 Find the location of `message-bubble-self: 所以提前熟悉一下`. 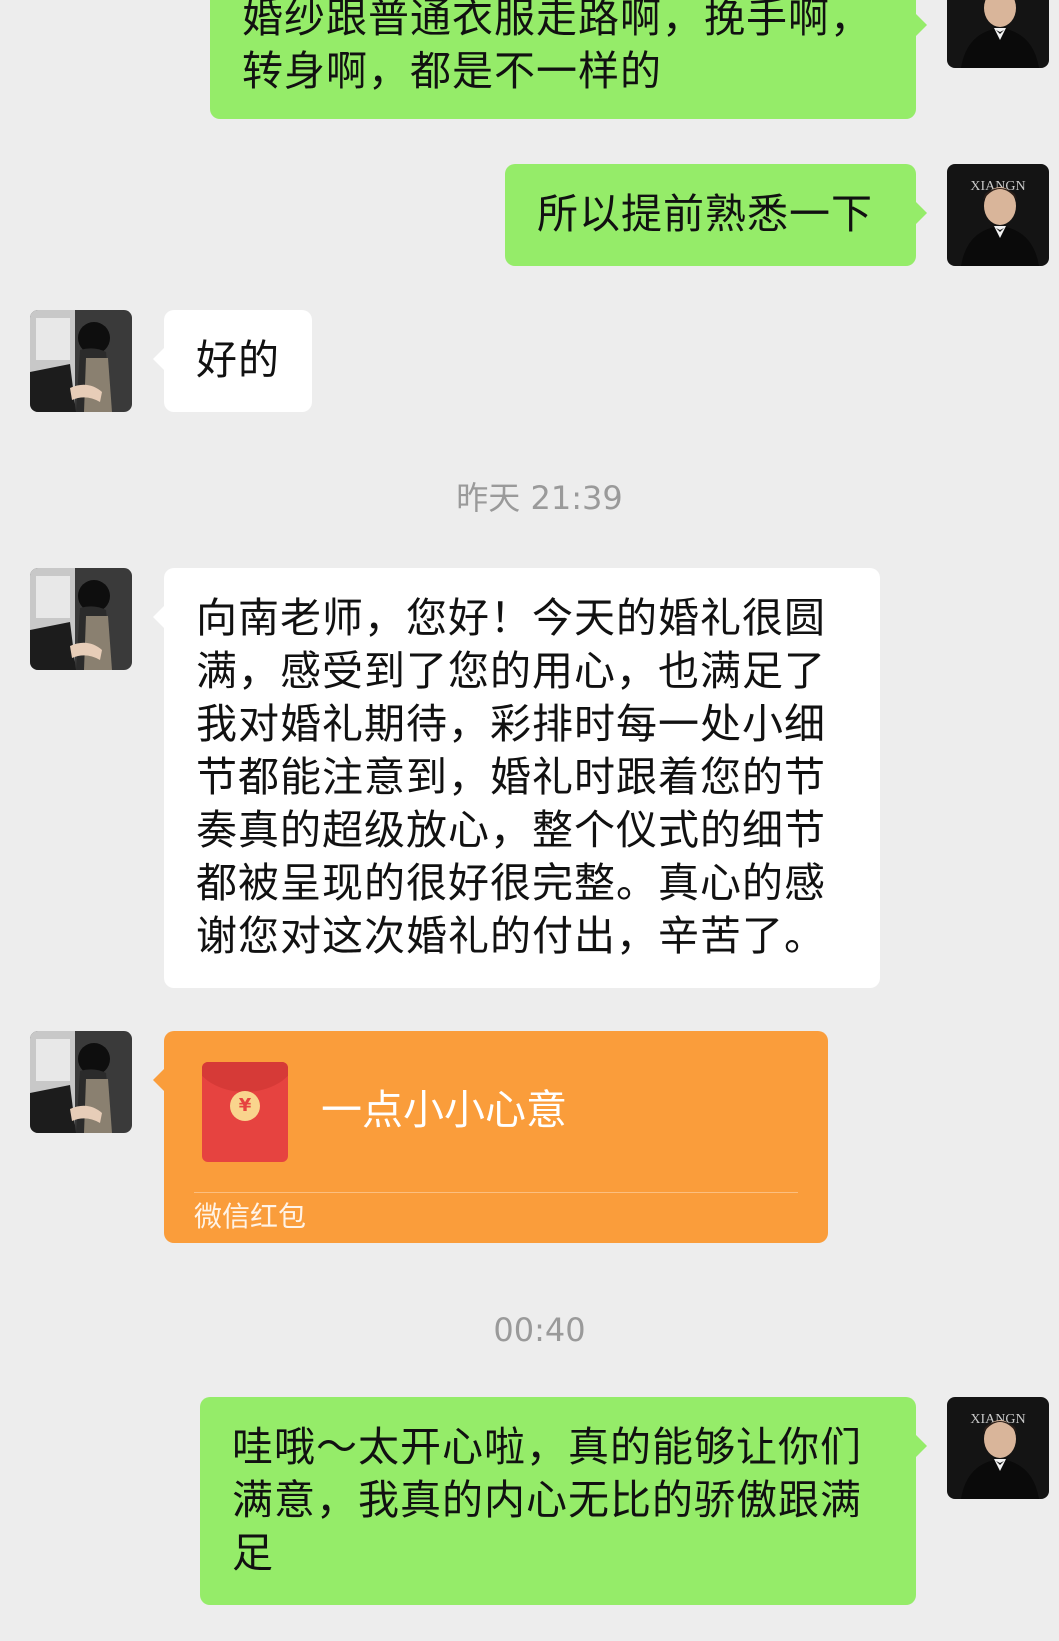

message-bubble-self: 所以提前熟悉一下 is located at coordinates (716, 215).